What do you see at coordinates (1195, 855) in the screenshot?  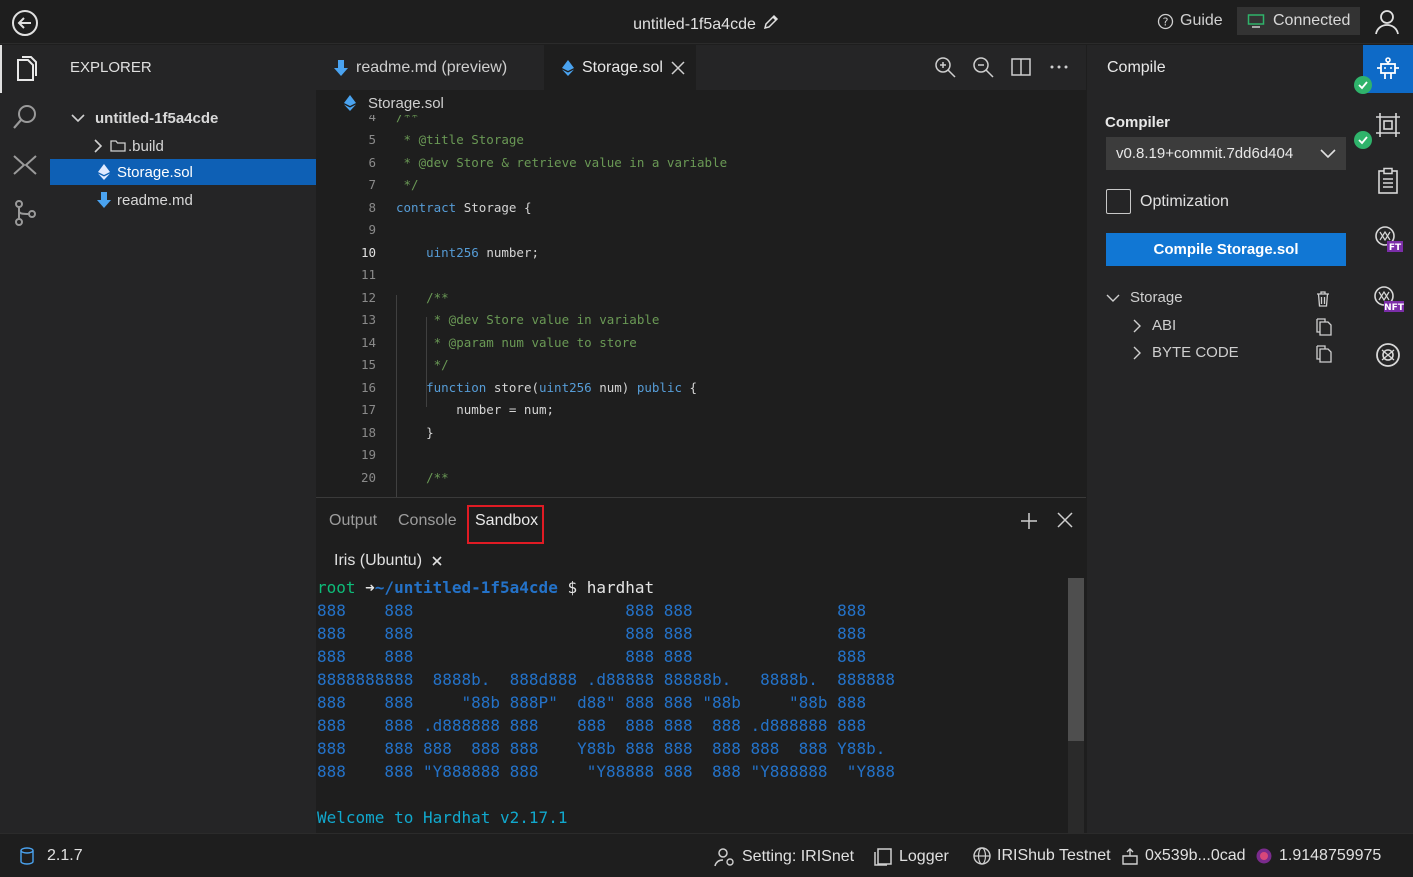 I see `account-label: 0x539b...0cad` at bounding box center [1195, 855].